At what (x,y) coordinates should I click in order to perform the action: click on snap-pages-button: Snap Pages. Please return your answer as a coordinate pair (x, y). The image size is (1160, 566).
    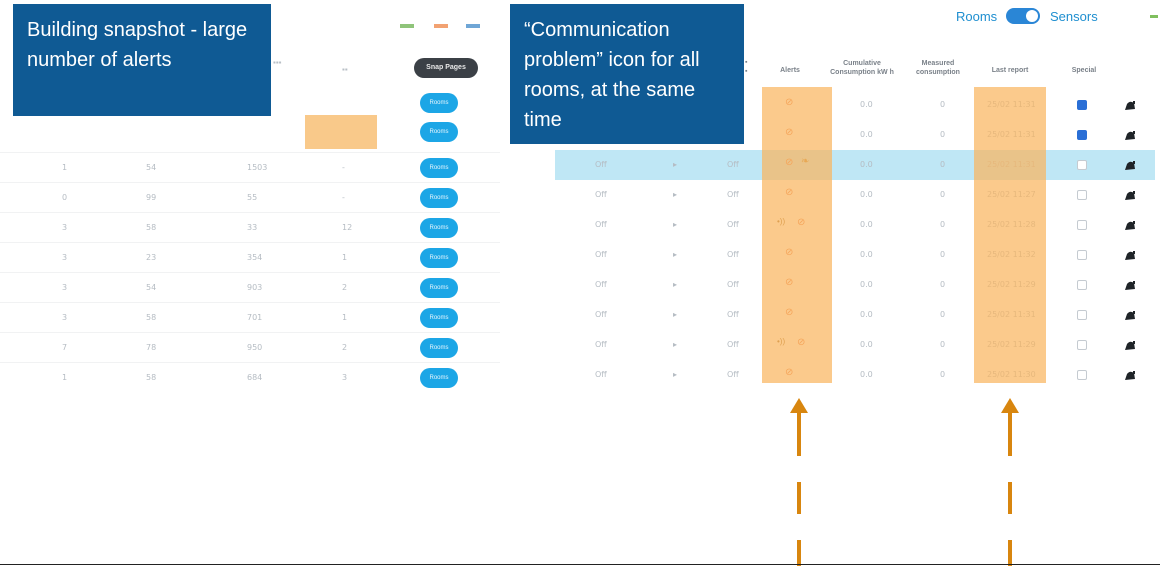
    Looking at the image, I should click on (446, 68).